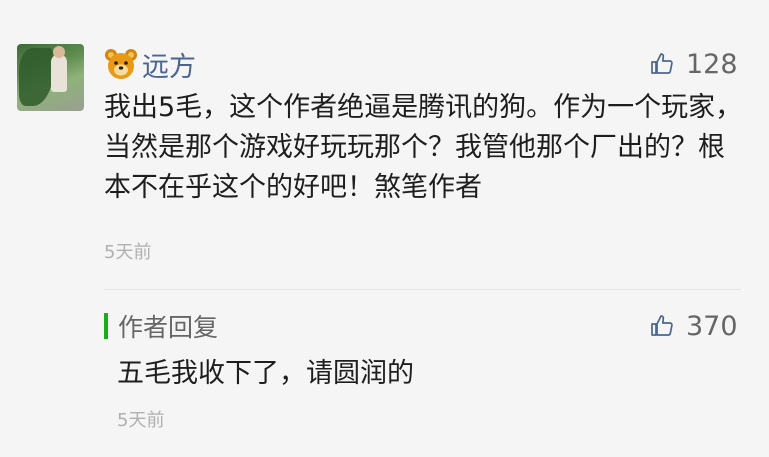 This screenshot has width=769, height=457. What do you see at coordinates (106, 326) in the screenshot?
I see `reply-accent-bar` at bounding box center [106, 326].